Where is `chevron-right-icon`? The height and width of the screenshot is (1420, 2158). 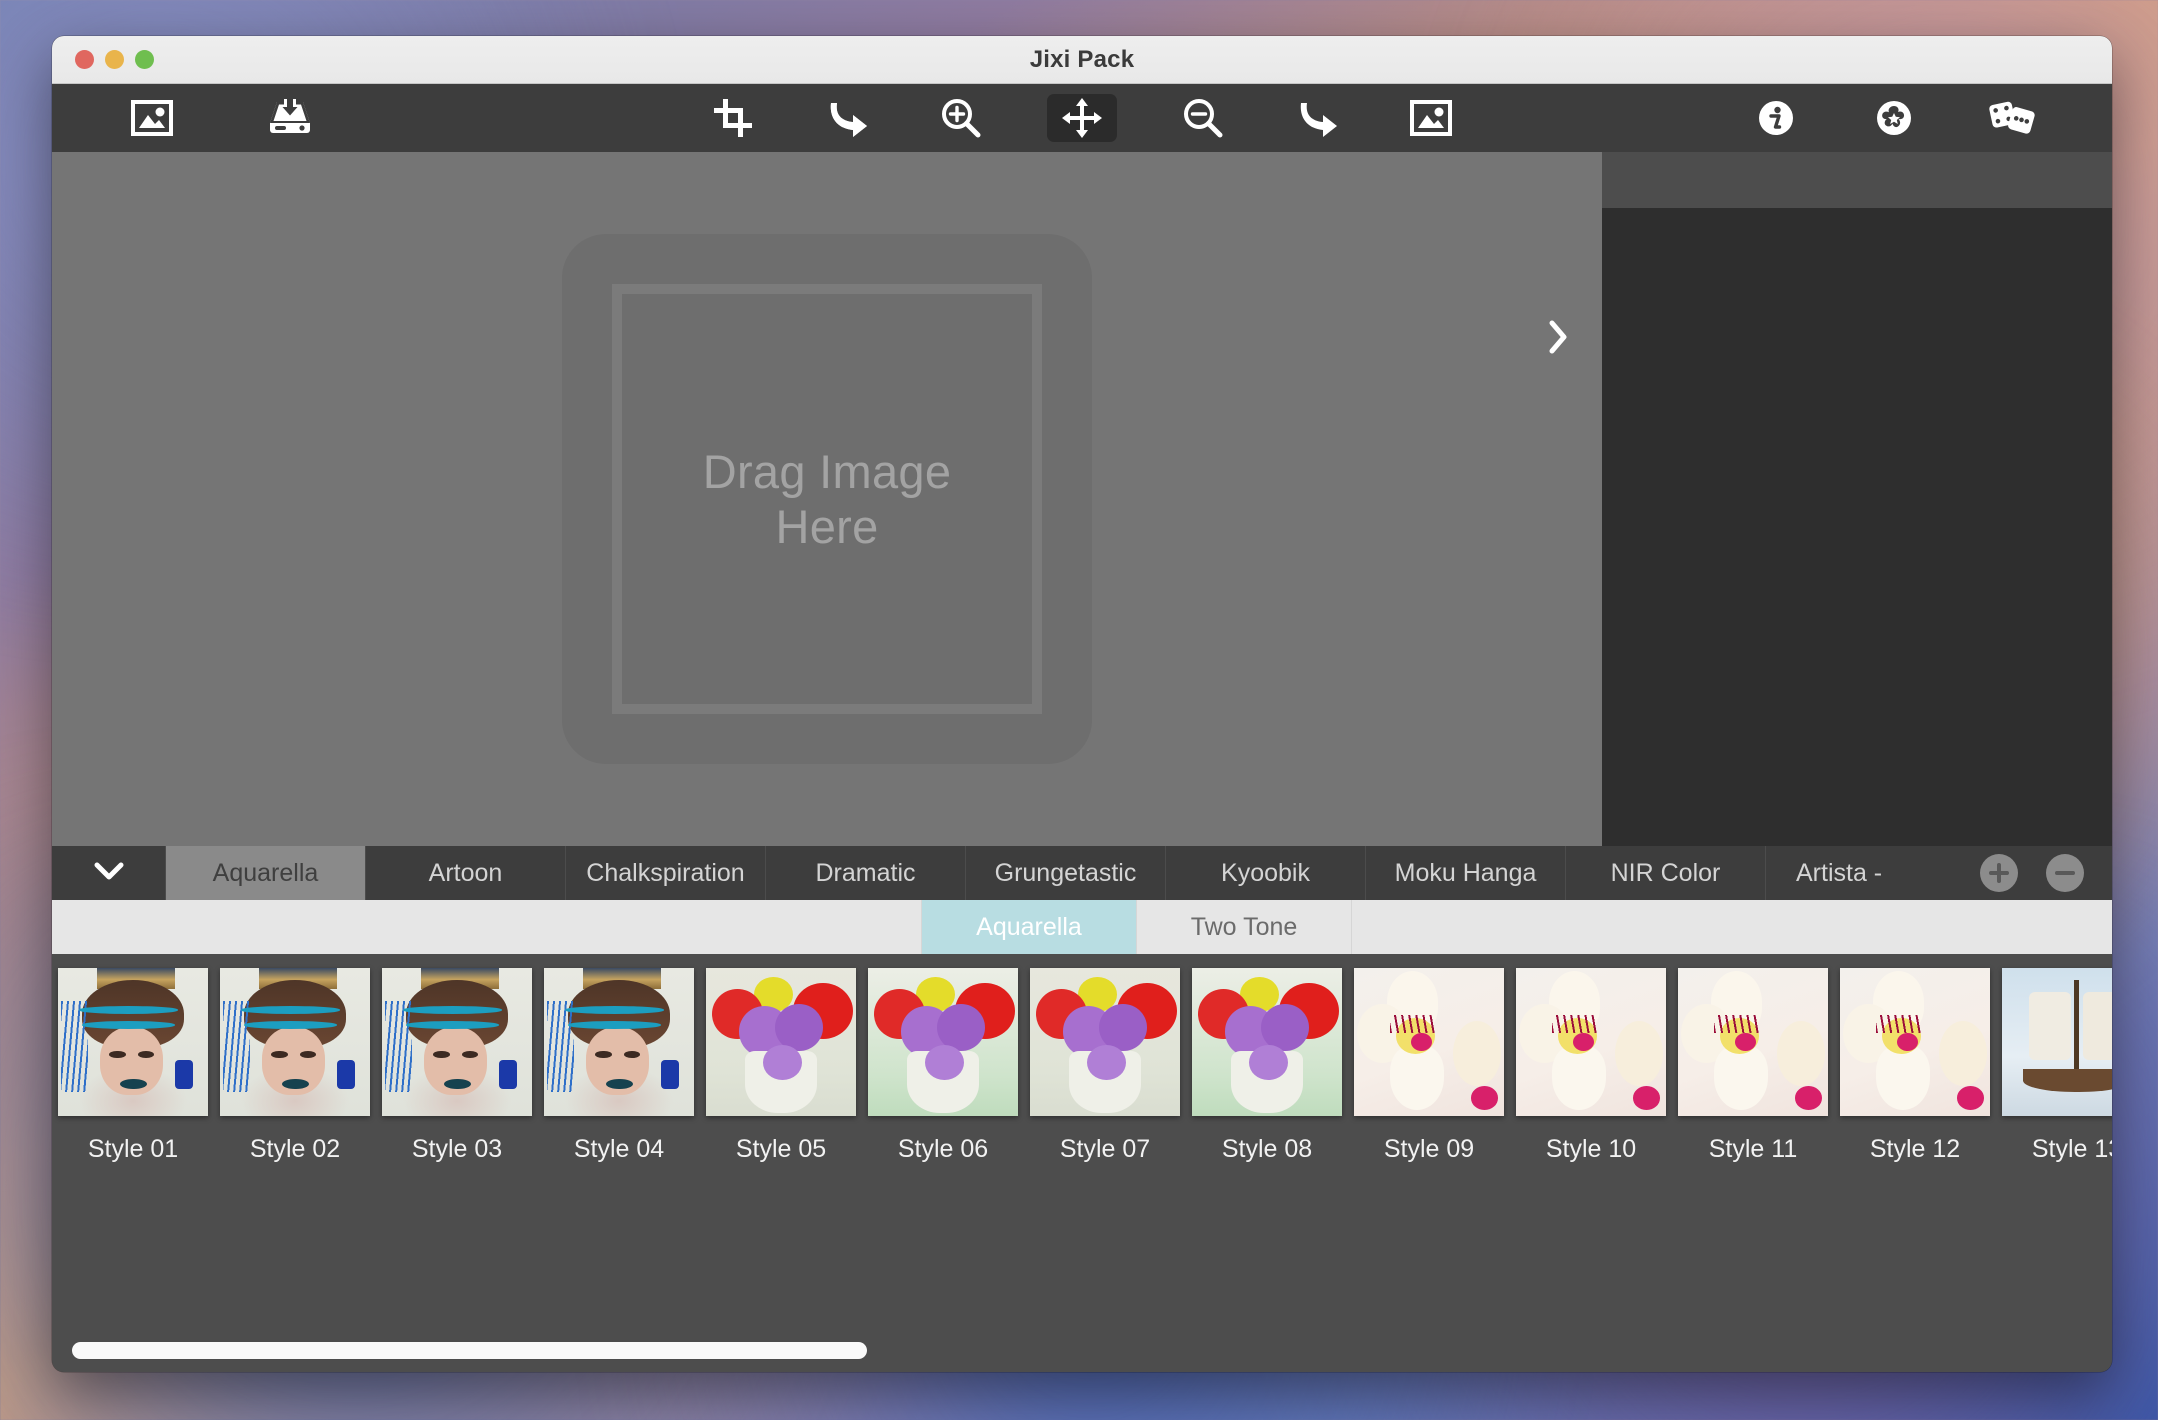
chevron-right-icon is located at coordinates (1558, 339).